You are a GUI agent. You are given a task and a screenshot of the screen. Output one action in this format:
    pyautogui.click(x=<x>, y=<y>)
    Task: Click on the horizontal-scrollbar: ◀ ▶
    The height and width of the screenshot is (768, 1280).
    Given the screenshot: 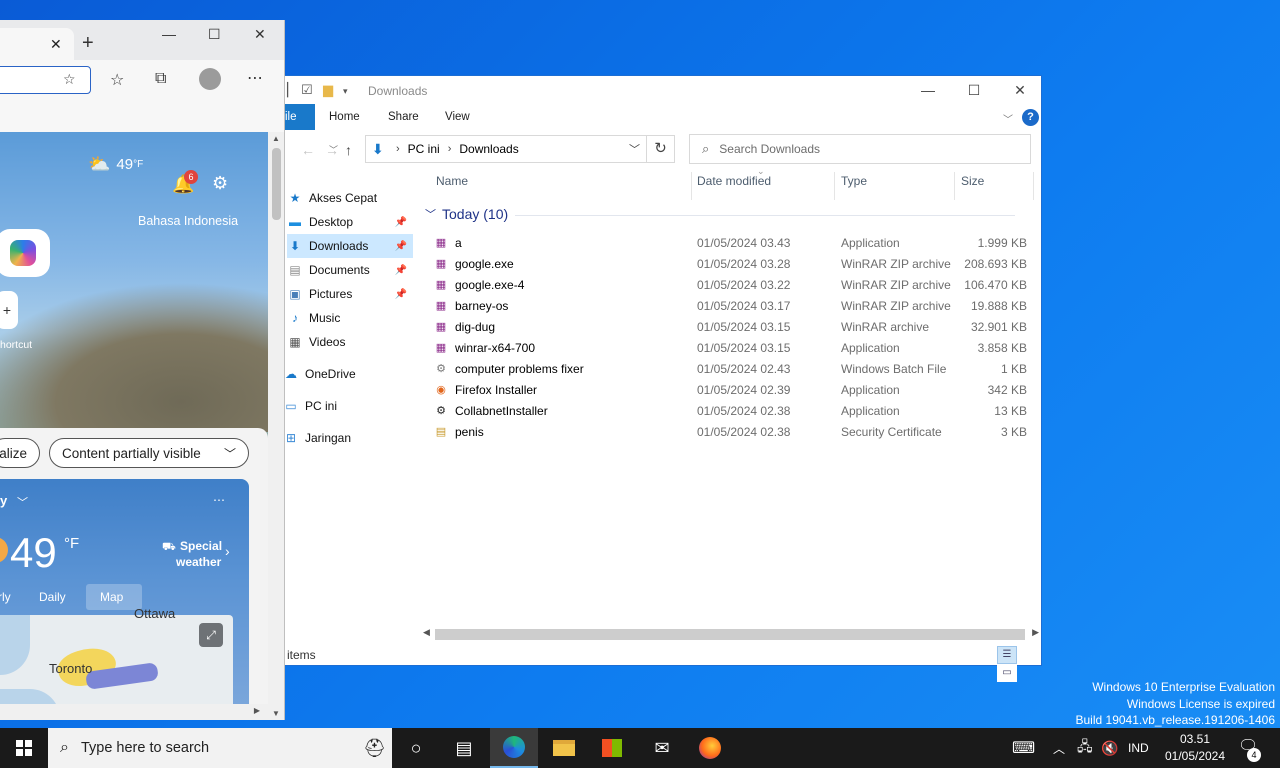 What is the action you would take?
    pyautogui.click(x=731, y=634)
    